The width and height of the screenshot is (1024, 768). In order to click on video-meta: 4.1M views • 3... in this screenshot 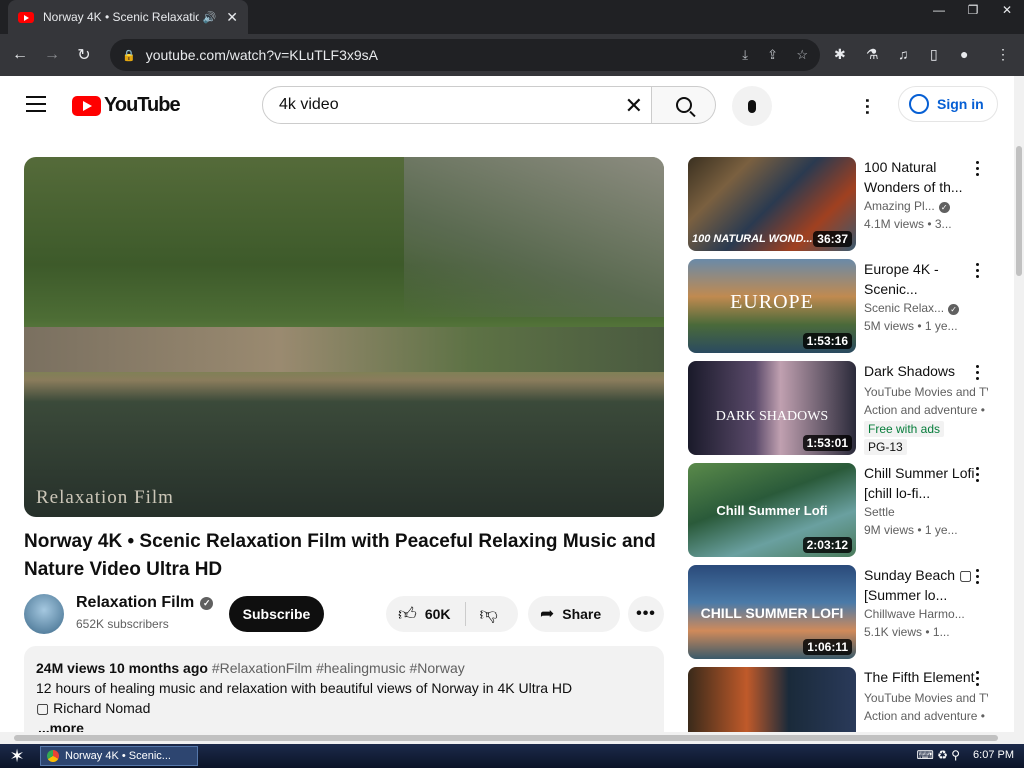, I will do `click(908, 224)`.